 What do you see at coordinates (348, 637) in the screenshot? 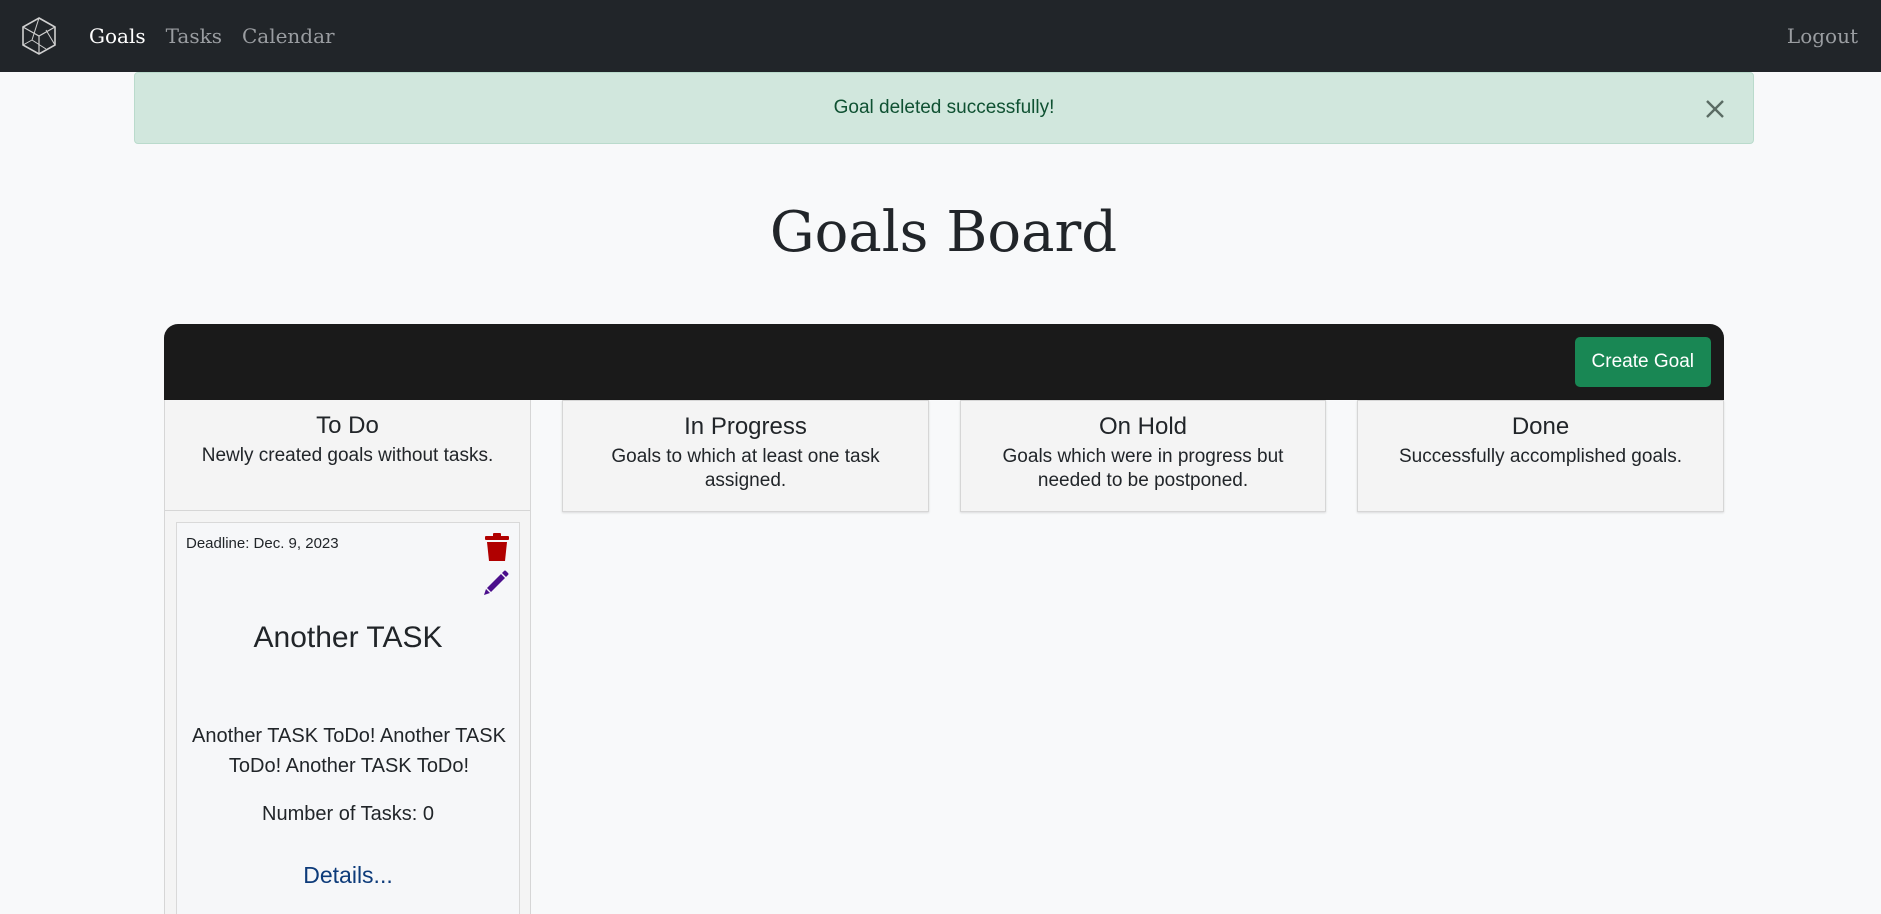
I see `goal-title: Another TASK` at bounding box center [348, 637].